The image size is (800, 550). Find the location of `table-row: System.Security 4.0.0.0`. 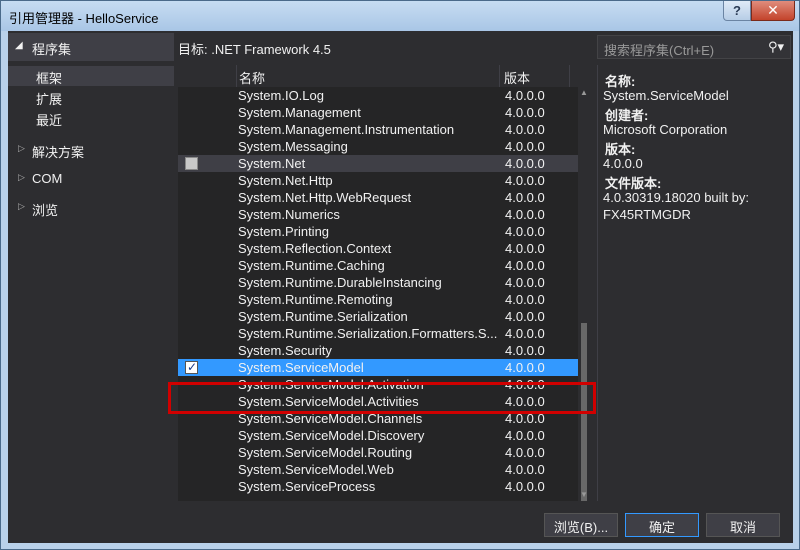

table-row: System.Security 4.0.0.0 is located at coordinates (378, 350).